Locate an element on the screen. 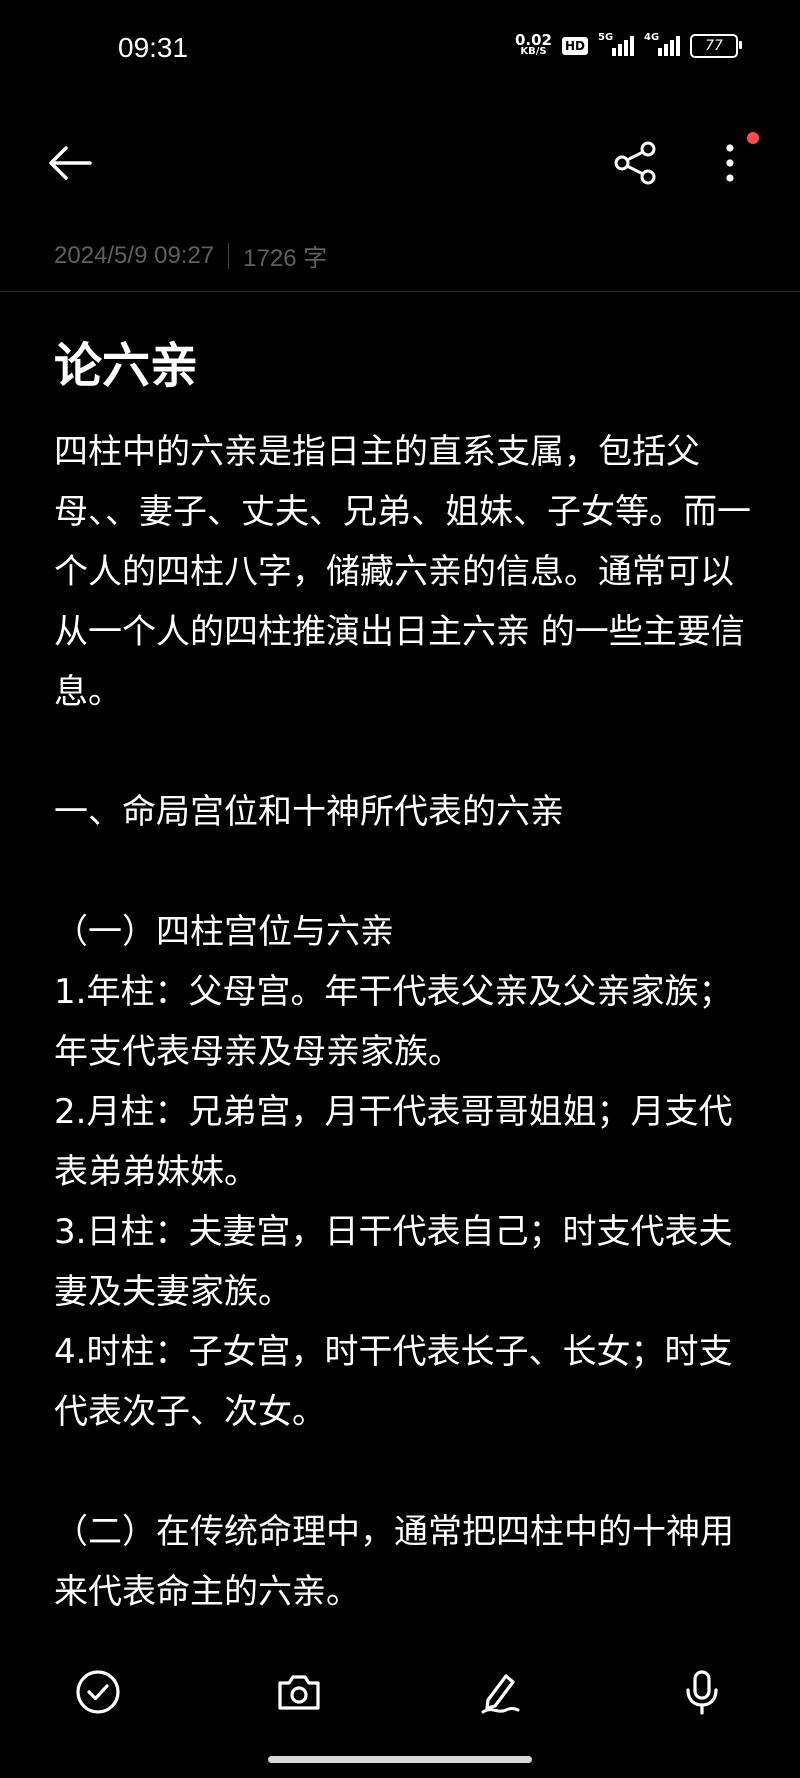 This screenshot has height=1778, width=800. network-speed-unit: KB/S is located at coordinates (533, 51).